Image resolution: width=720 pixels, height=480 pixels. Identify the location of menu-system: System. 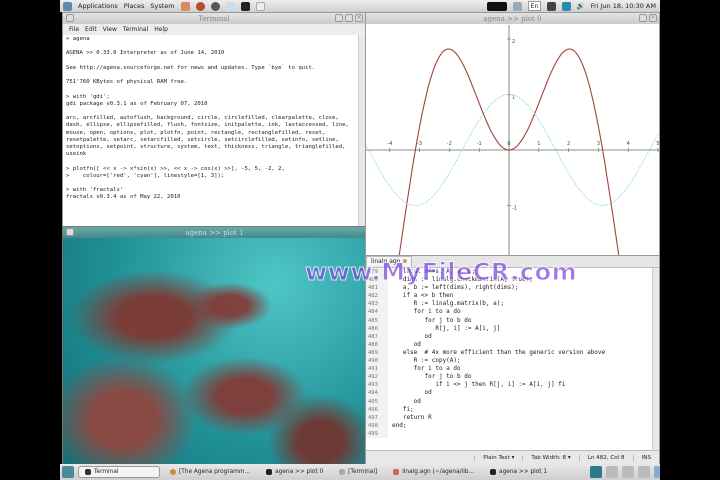
(162, 6).